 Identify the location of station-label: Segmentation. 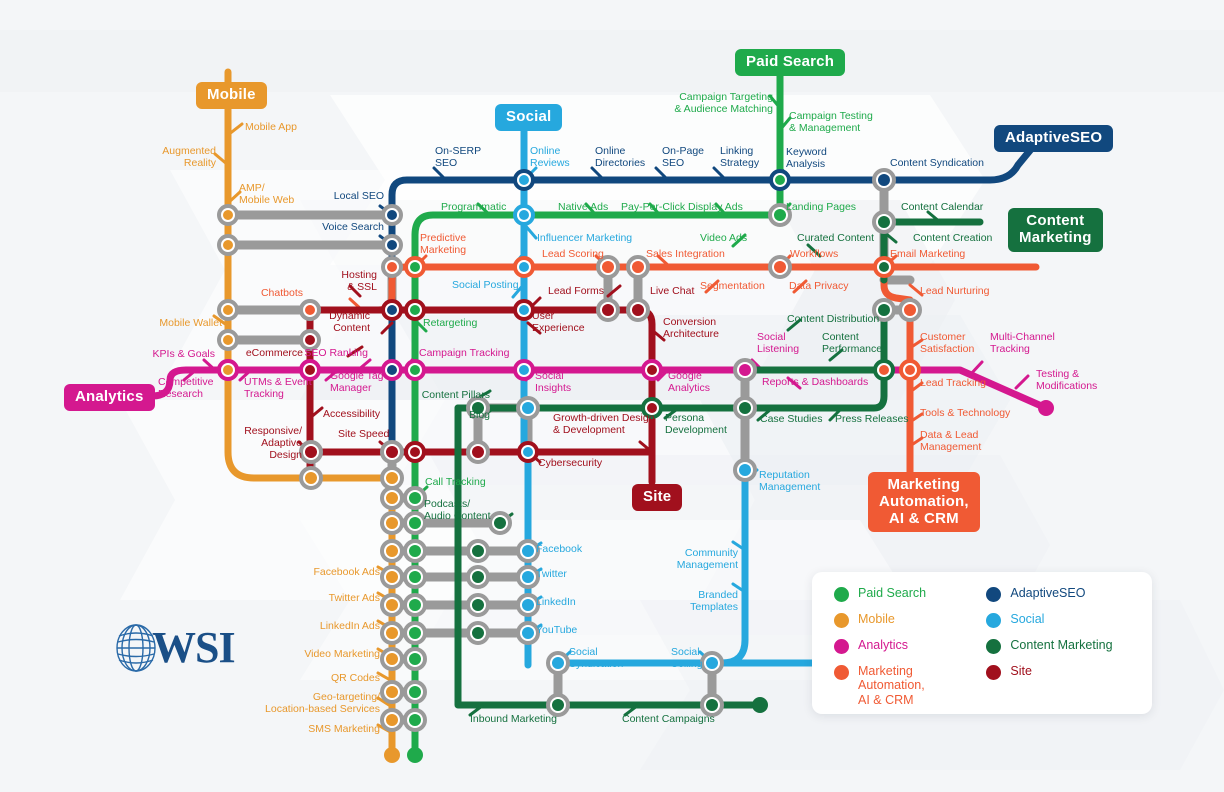
(732, 286).